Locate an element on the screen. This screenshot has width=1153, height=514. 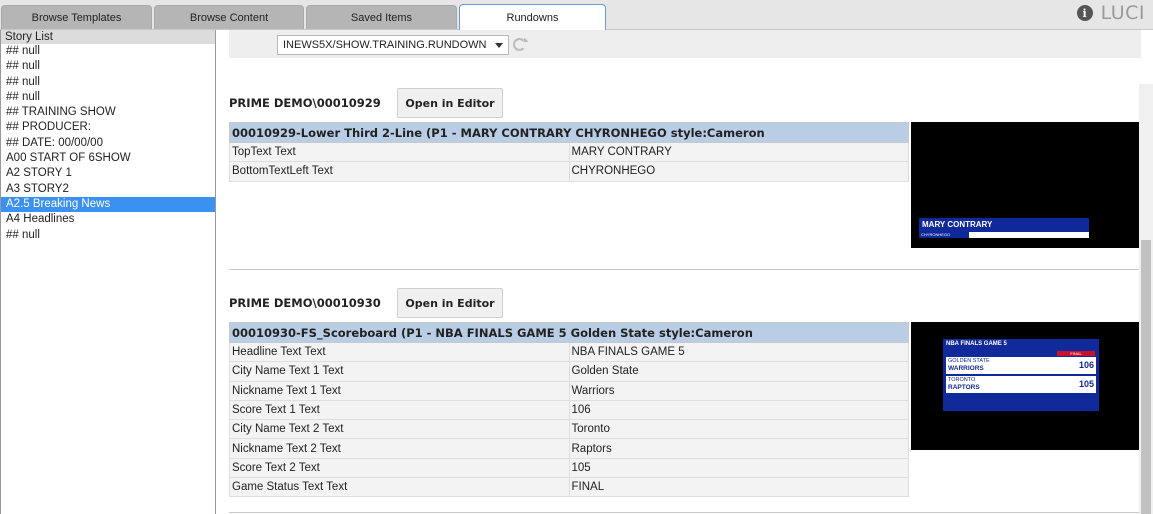
table-row: Headline Text Text NBA FINALS GAME 5 is located at coordinates (569, 352).